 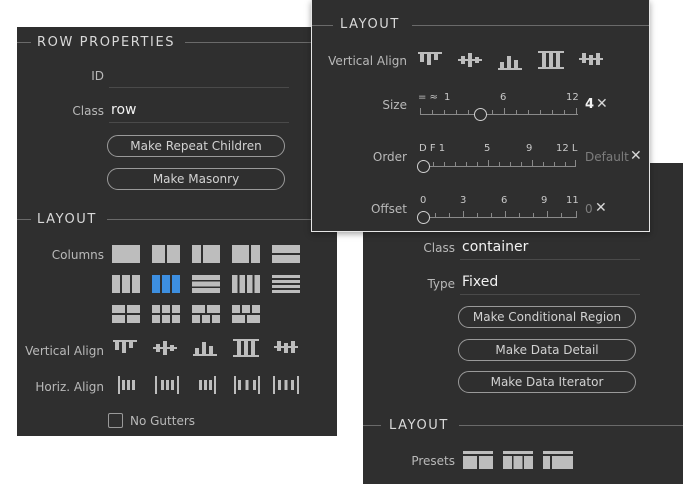 I want to click on class-field: row, so click(x=123, y=110).